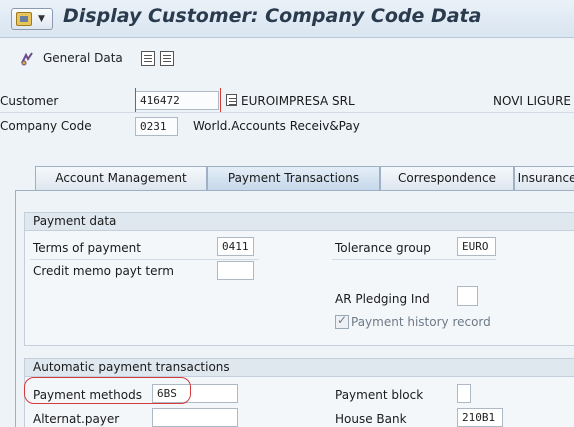 Image resolution: width=574 pixels, height=427 pixels. What do you see at coordinates (287, 112) in the screenshot?
I see `header-divider` at bounding box center [287, 112].